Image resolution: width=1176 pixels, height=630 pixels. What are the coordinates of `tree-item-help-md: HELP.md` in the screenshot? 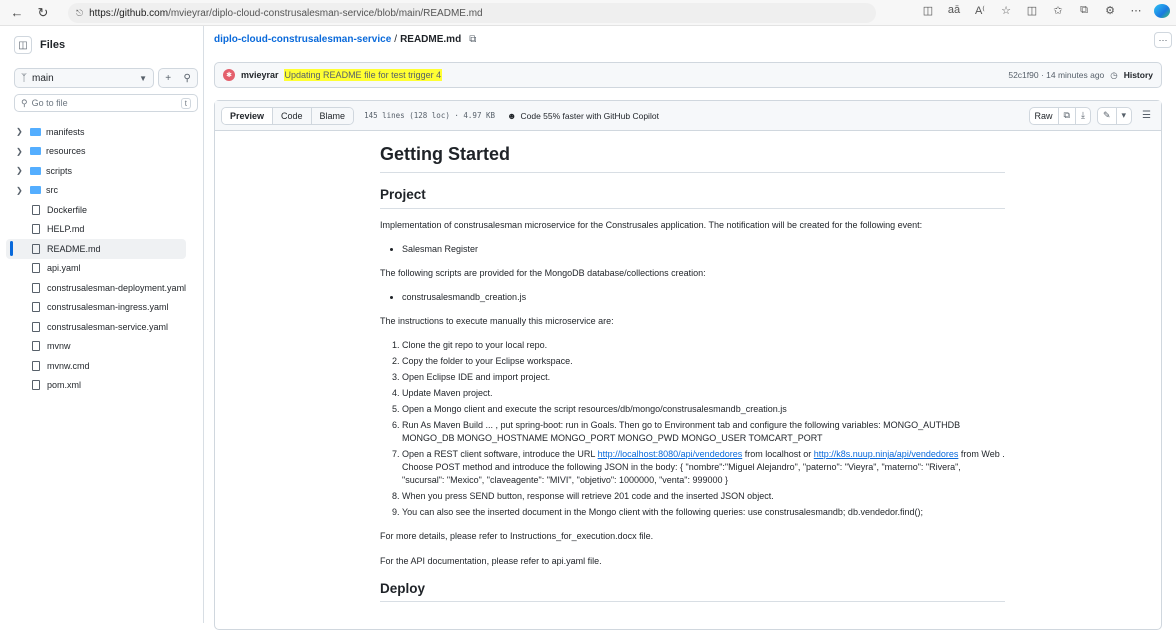 It's located at (105, 230).